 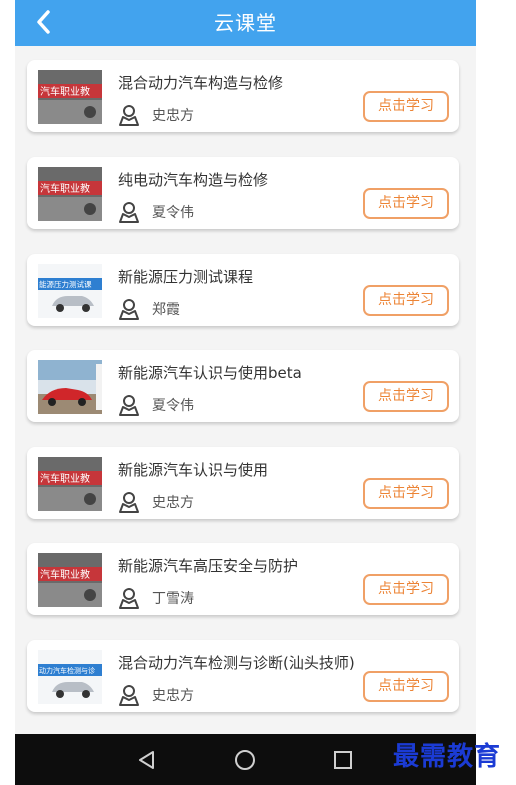 What do you see at coordinates (65, 284) in the screenshot?
I see `svg-text: 能源压力测试课` at bounding box center [65, 284].